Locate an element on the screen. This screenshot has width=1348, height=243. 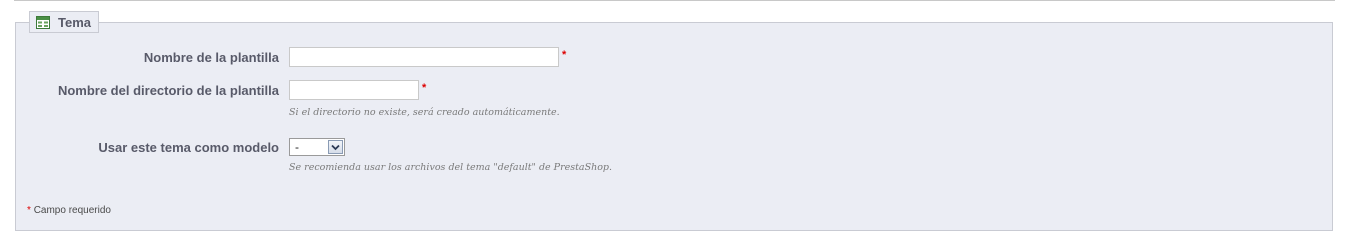
model-theme-selected-value: - is located at coordinates (297, 147).